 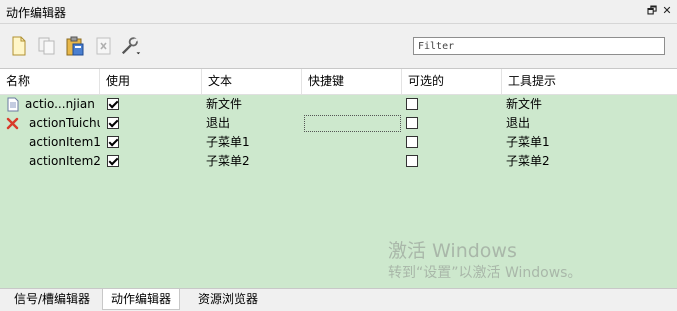 What do you see at coordinates (352, 123) in the screenshot?
I see `shortcut-focus-box` at bounding box center [352, 123].